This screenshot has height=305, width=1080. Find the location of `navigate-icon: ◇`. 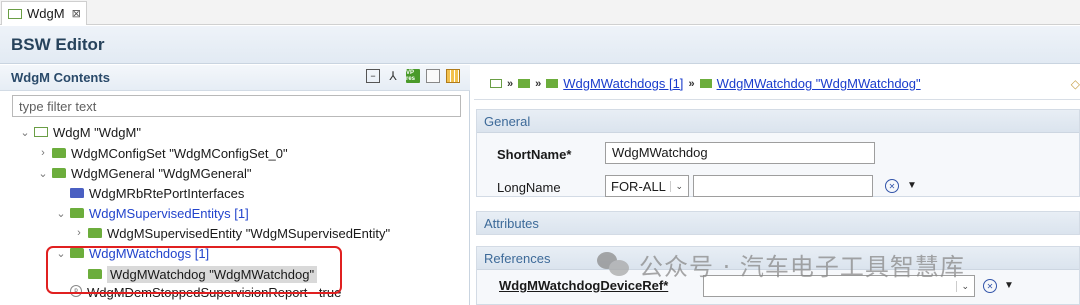

navigate-icon: ◇ is located at coordinates (1075, 84).